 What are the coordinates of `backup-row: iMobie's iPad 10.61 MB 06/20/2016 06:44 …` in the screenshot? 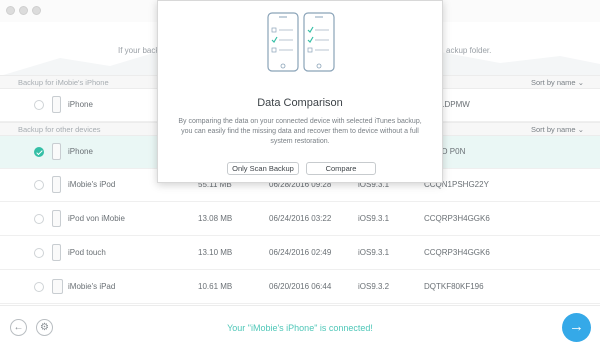 It's located at (300, 287).